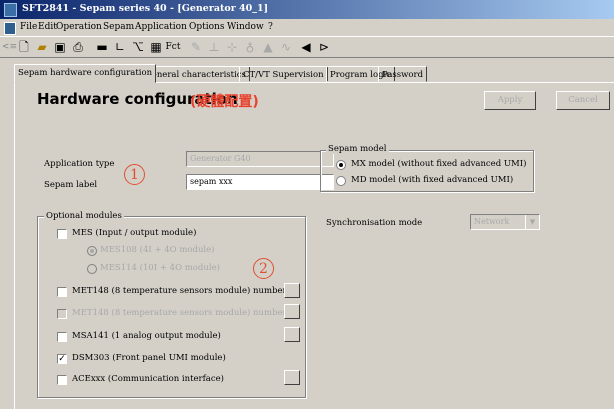 The image size is (614, 409). I want to click on acexxx-settings-button, so click(292, 377).